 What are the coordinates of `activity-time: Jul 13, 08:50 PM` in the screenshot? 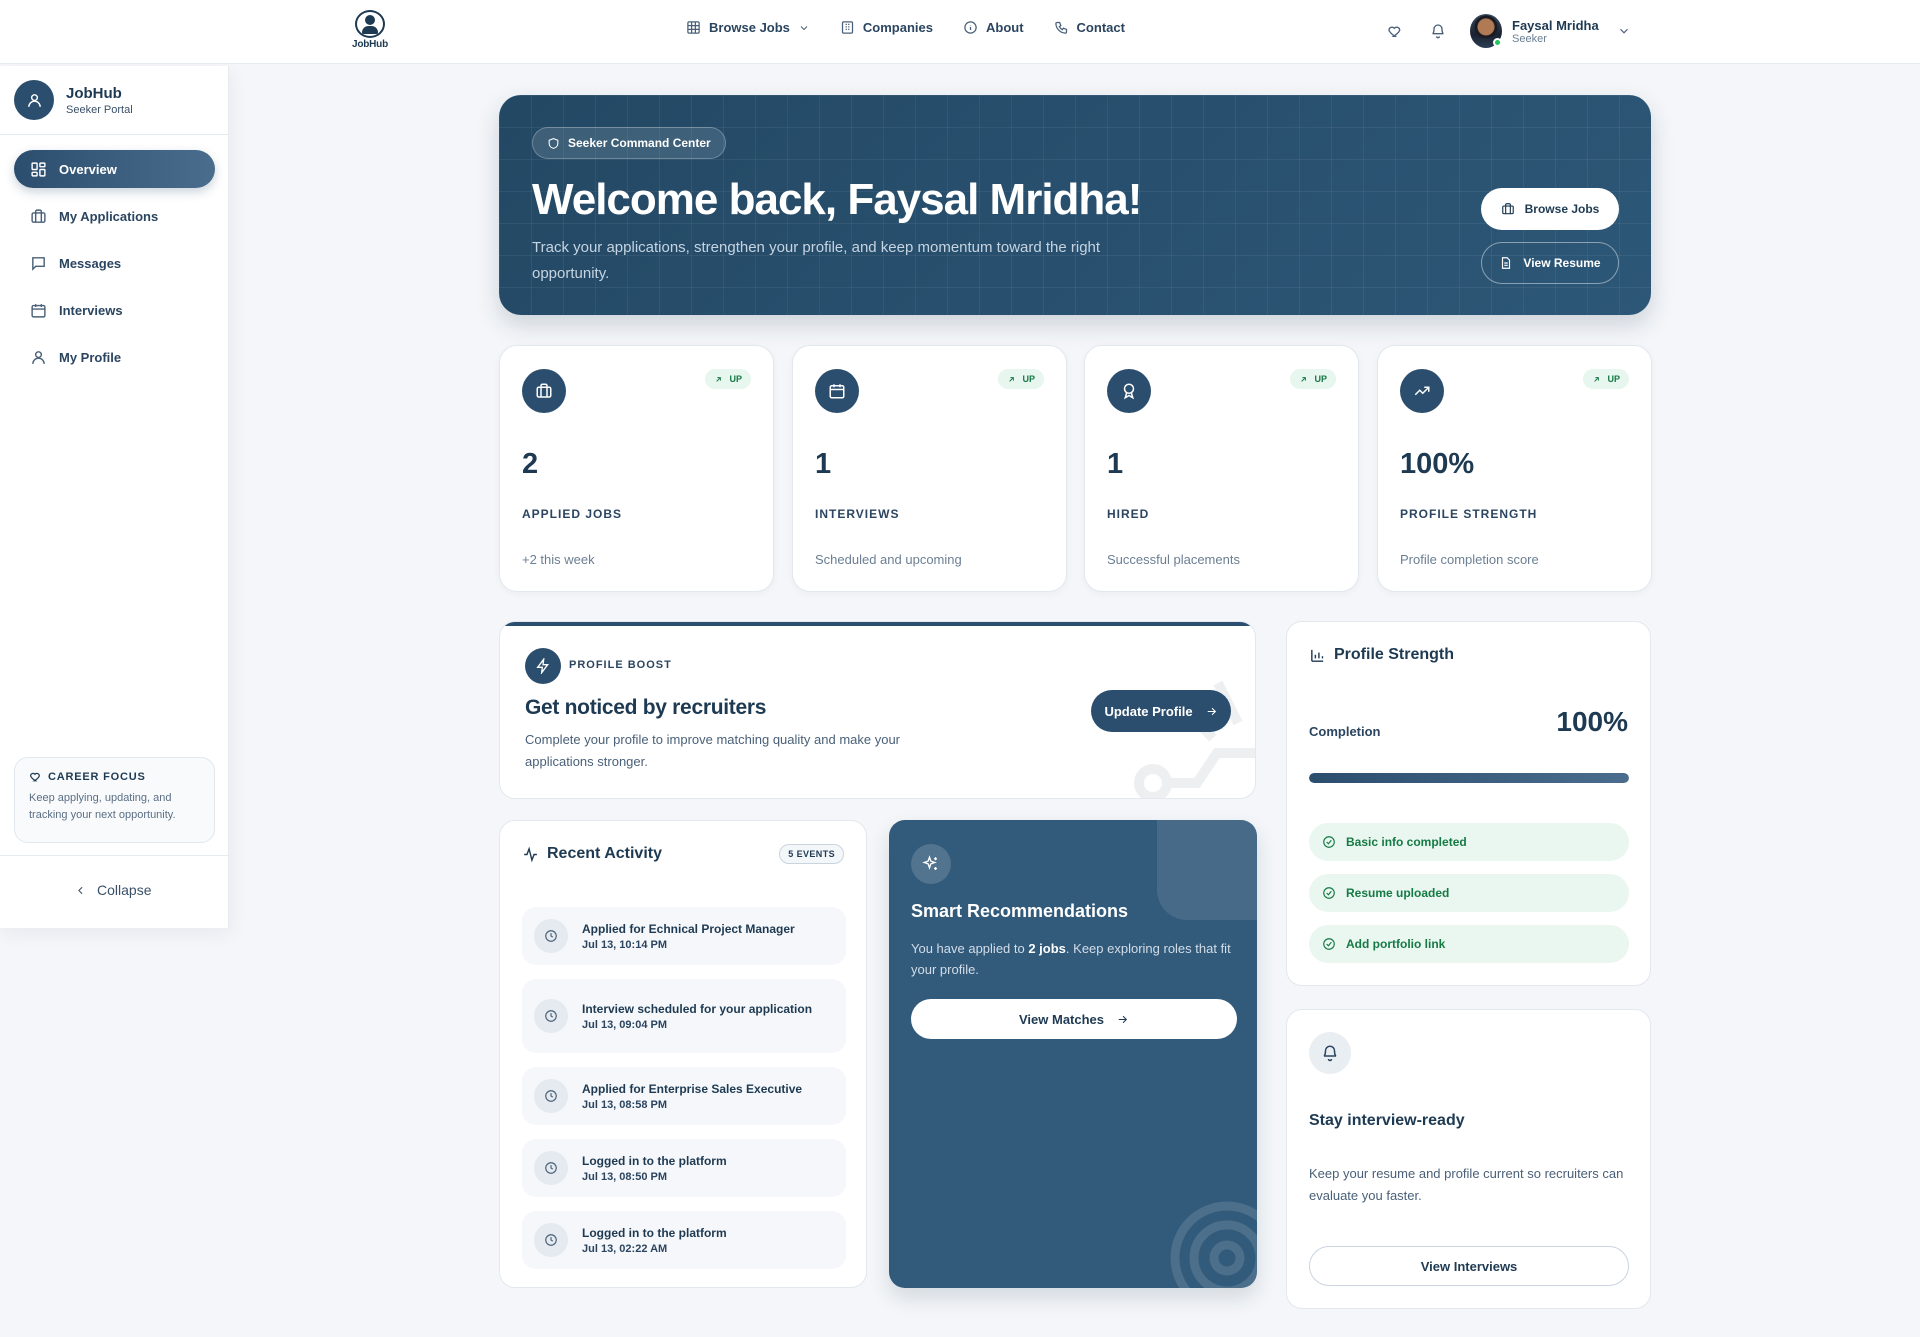 It's located at (624, 1177).